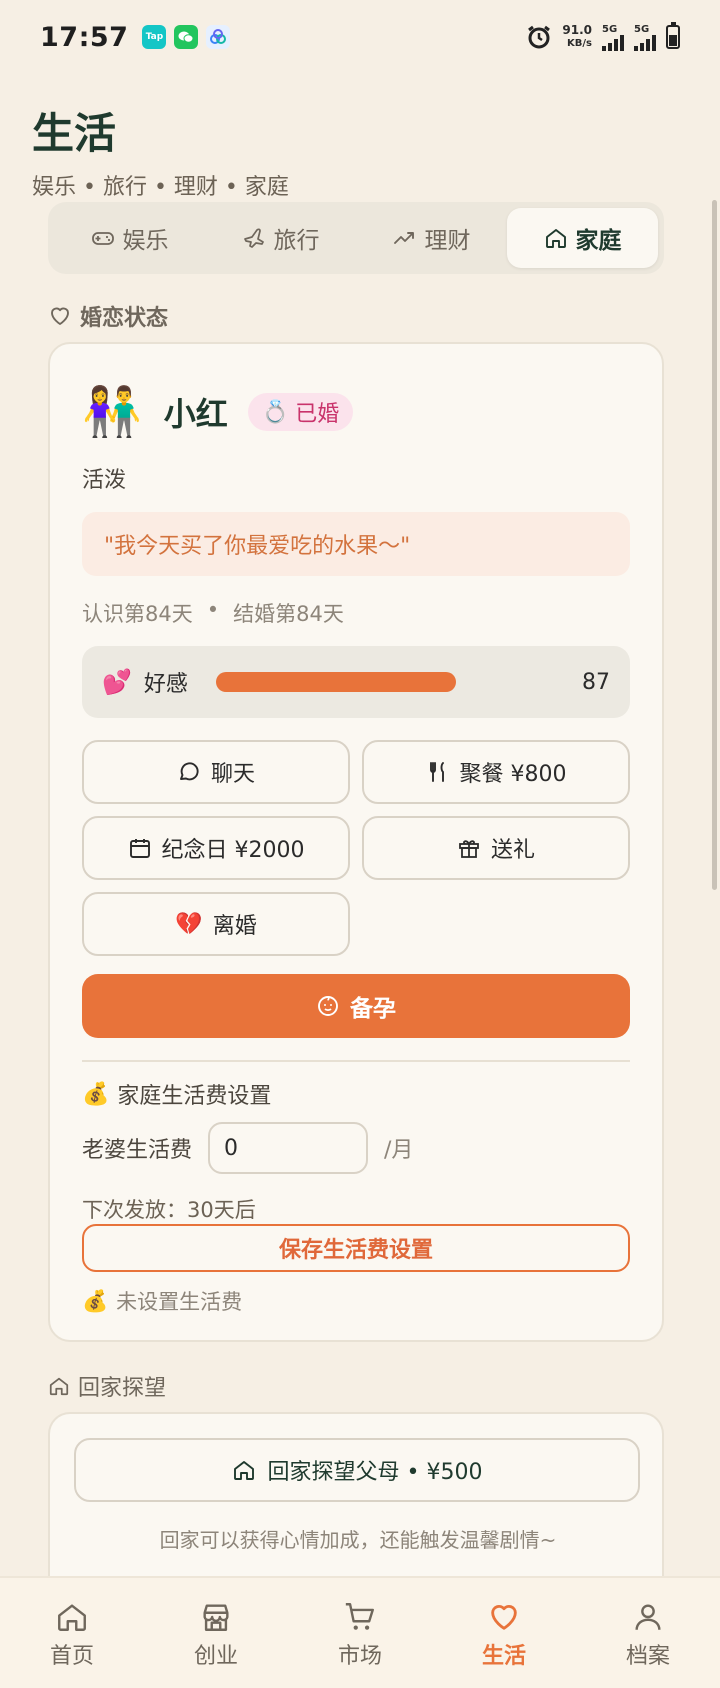  I want to click on tab-entertainment: 娱乐, so click(129, 238).